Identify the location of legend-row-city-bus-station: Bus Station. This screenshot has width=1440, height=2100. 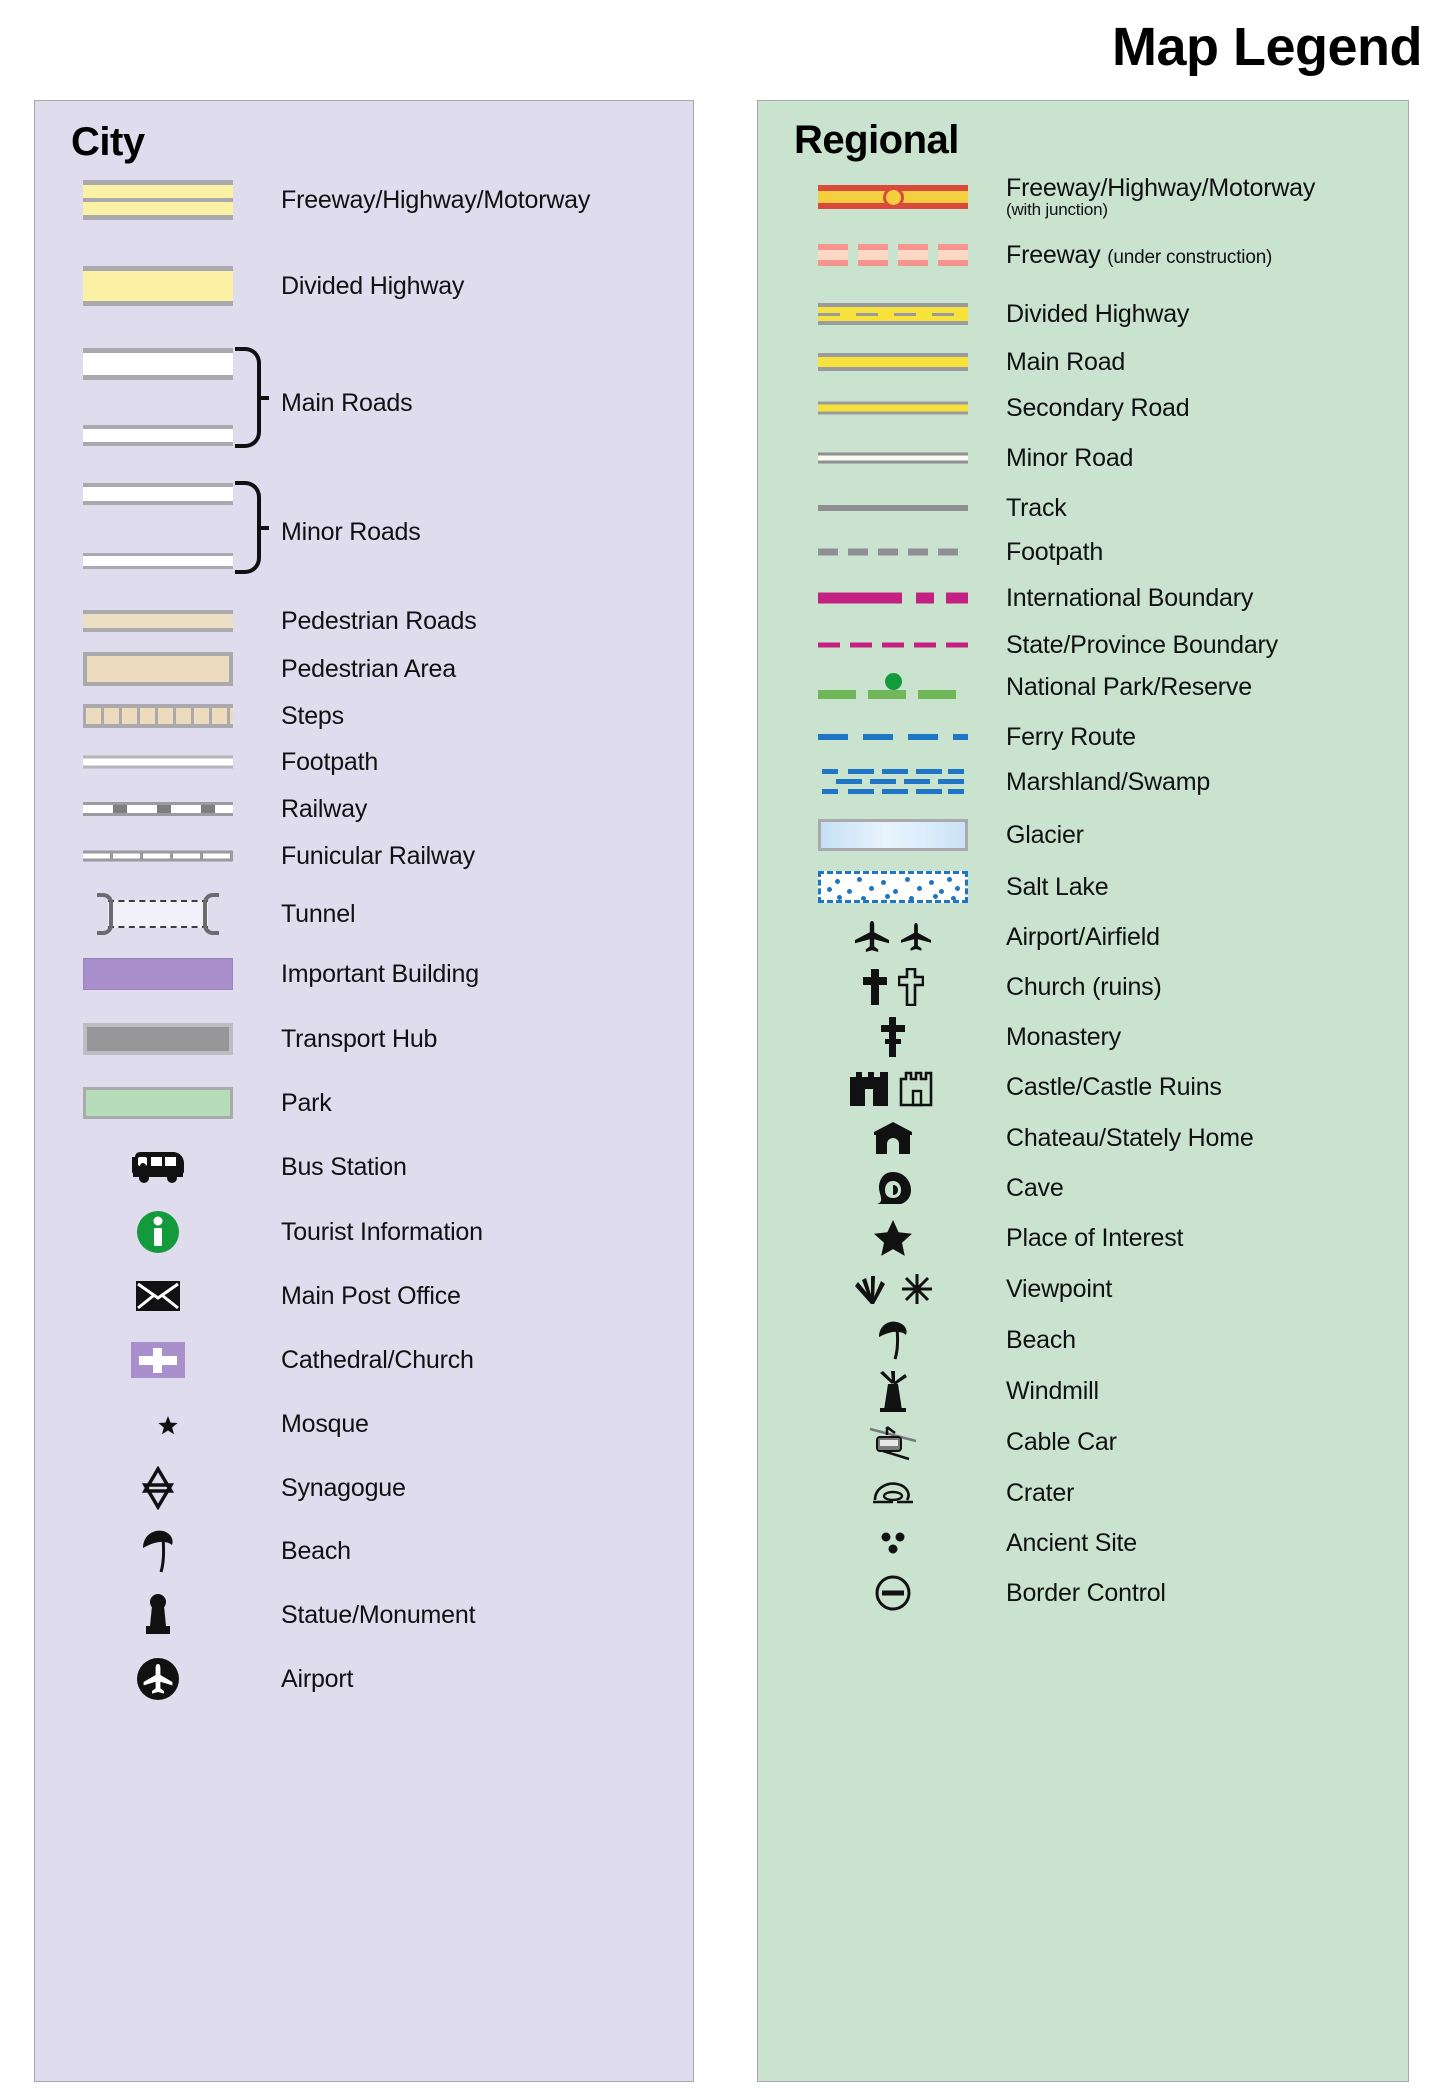
(245, 1167).